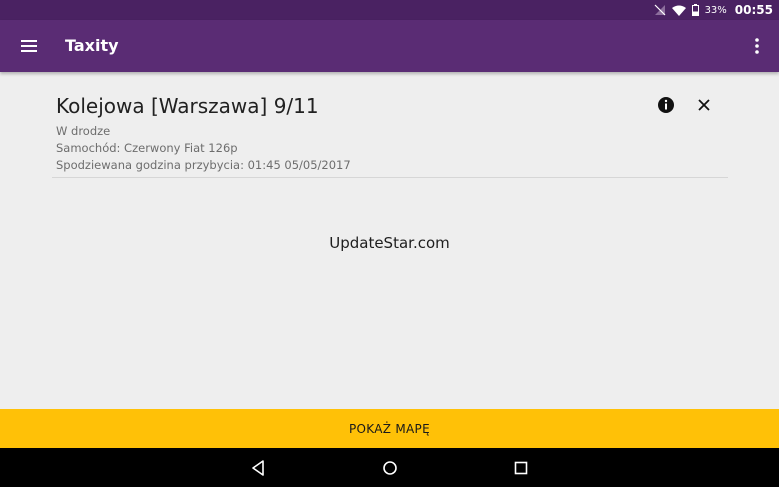 The height and width of the screenshot is (487, 779). Describe the element at coordinates (92, 45) in the screenshot. I see `app-title: Taxity` at that location.